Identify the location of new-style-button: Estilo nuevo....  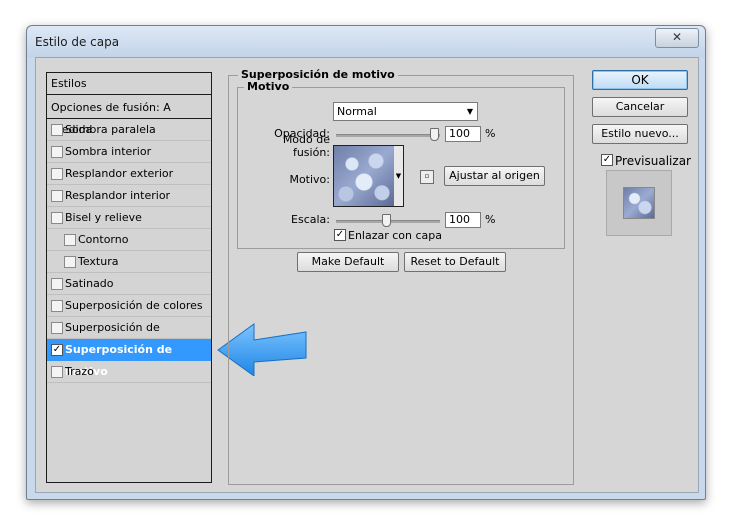
(640, 134).